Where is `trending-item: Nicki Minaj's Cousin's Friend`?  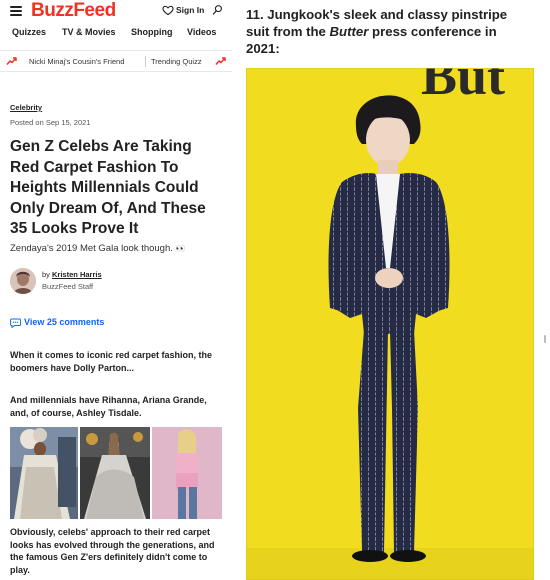 trending-item: Nicki Minaj's Cousin's Friend is located at coordinates (76, 61).